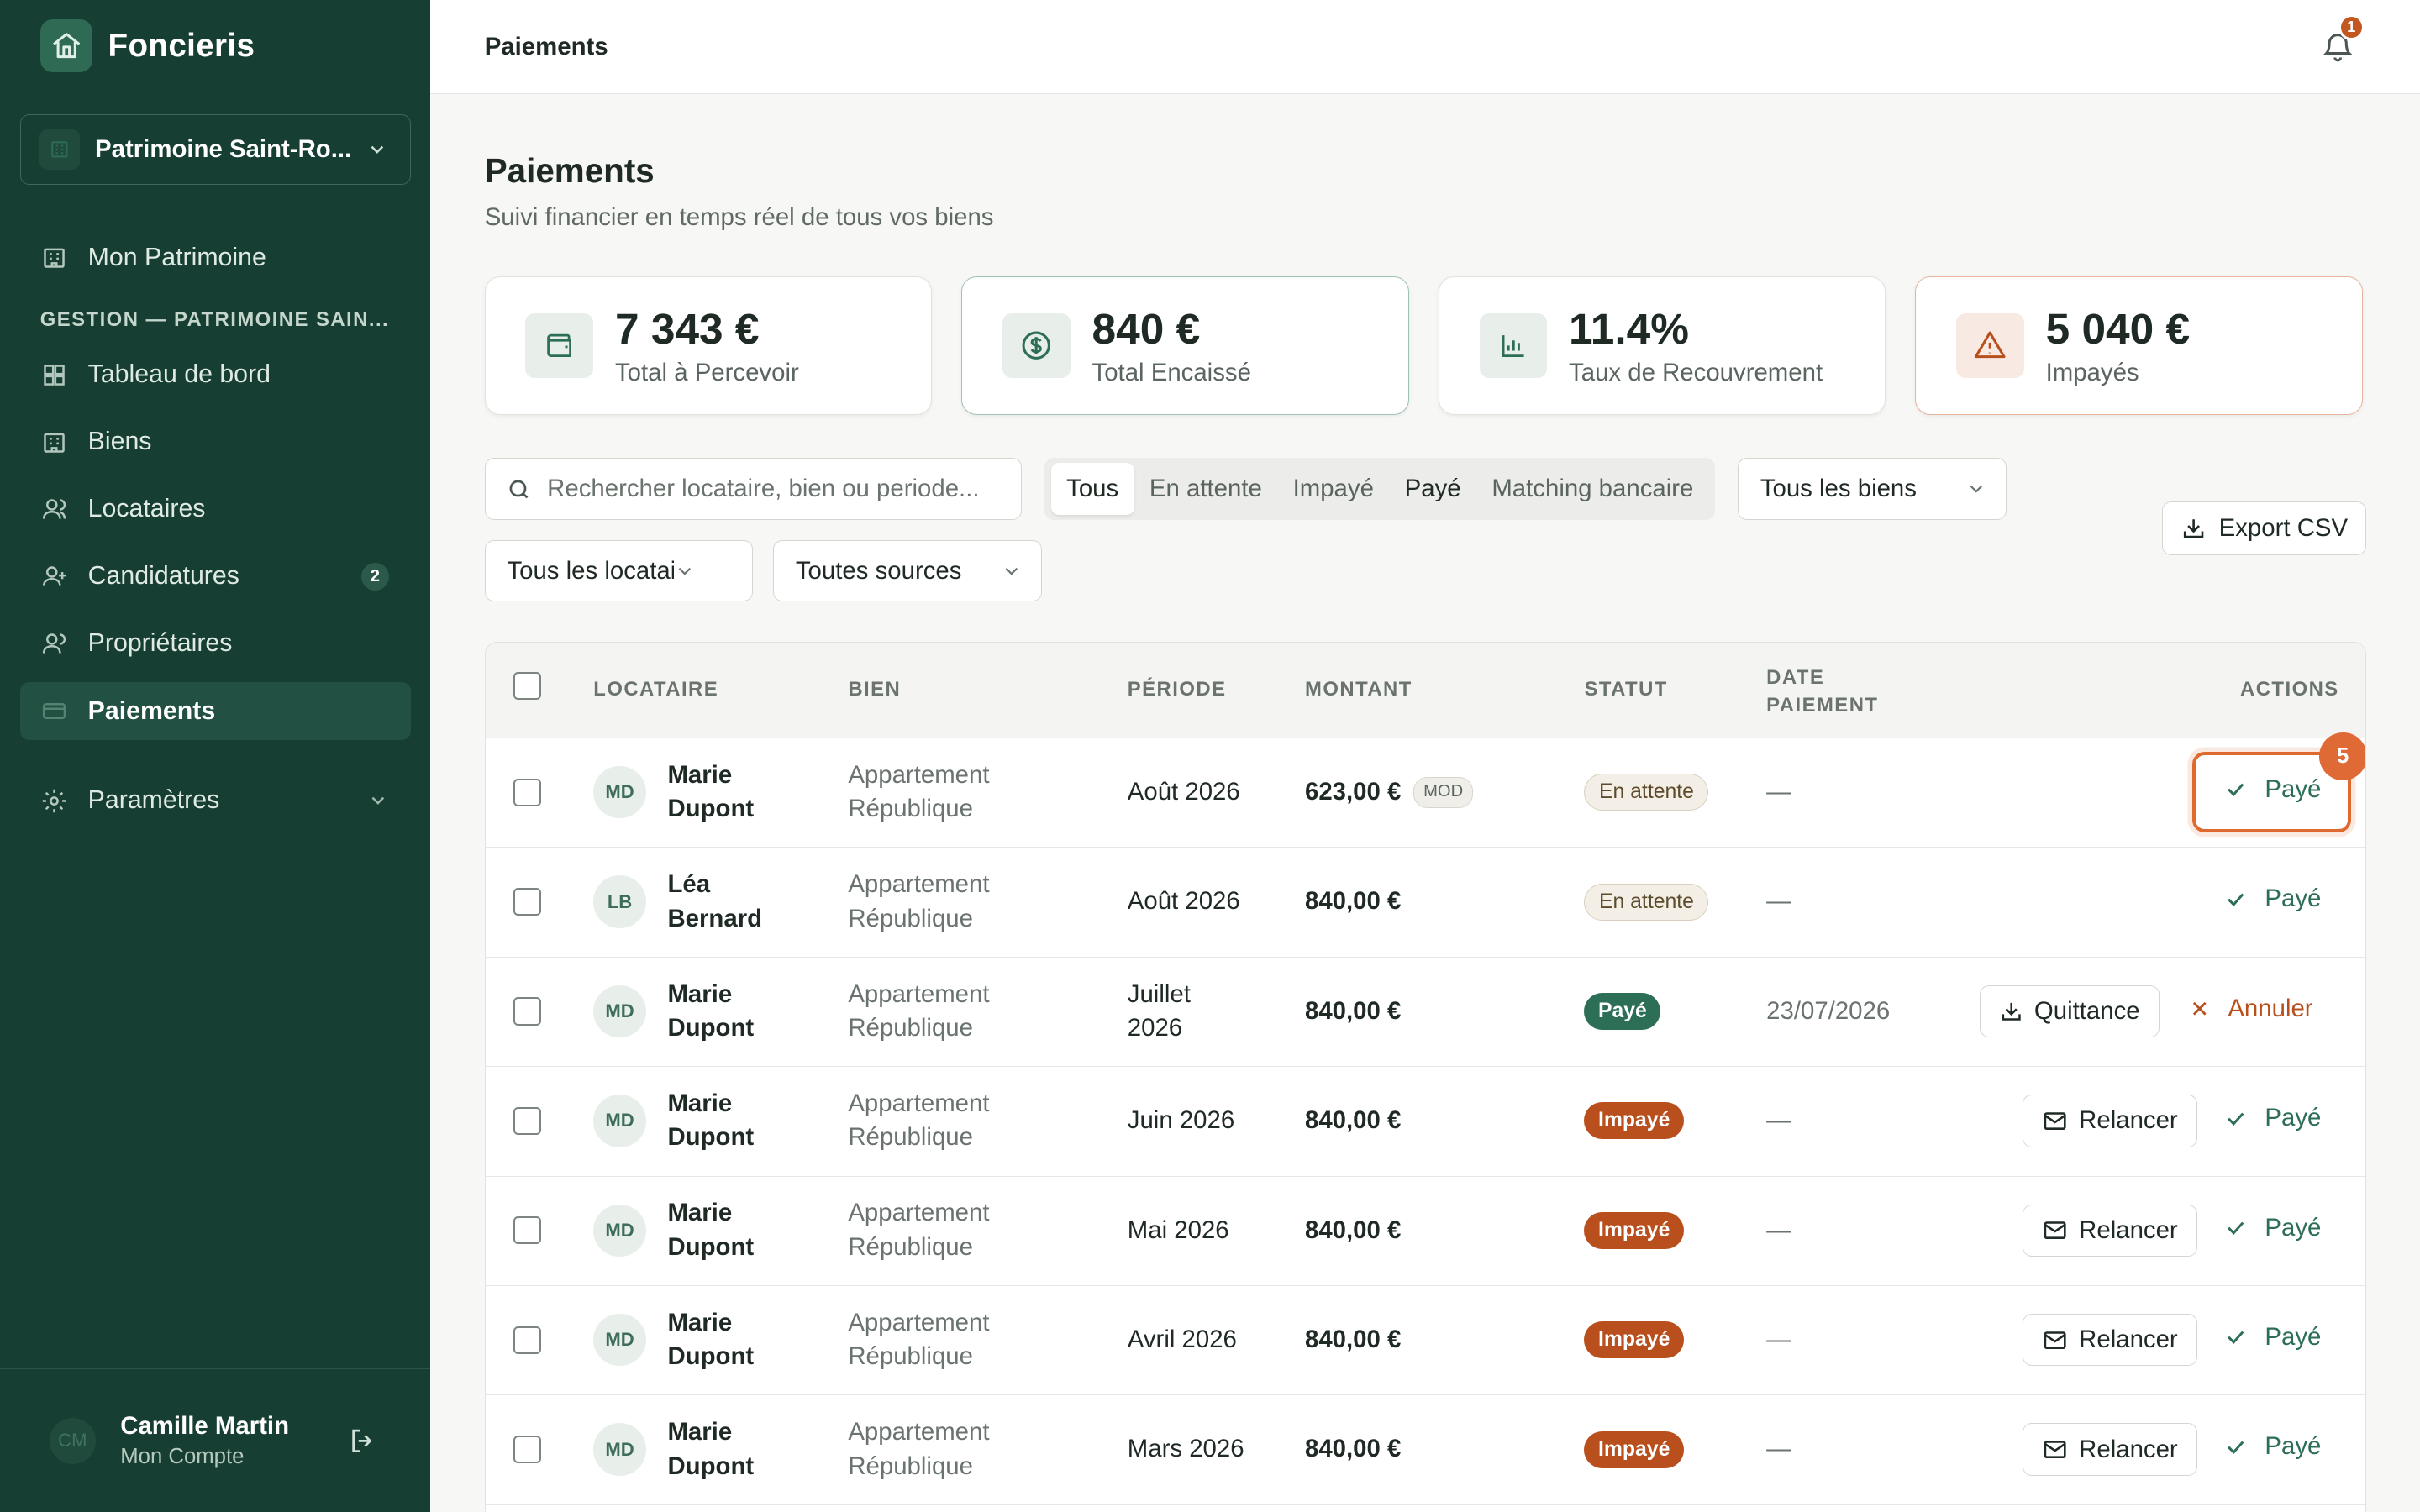 The width and height of the screenshot is (2420, 1512). I want to click on avatar: MD, so click(619, 1340).